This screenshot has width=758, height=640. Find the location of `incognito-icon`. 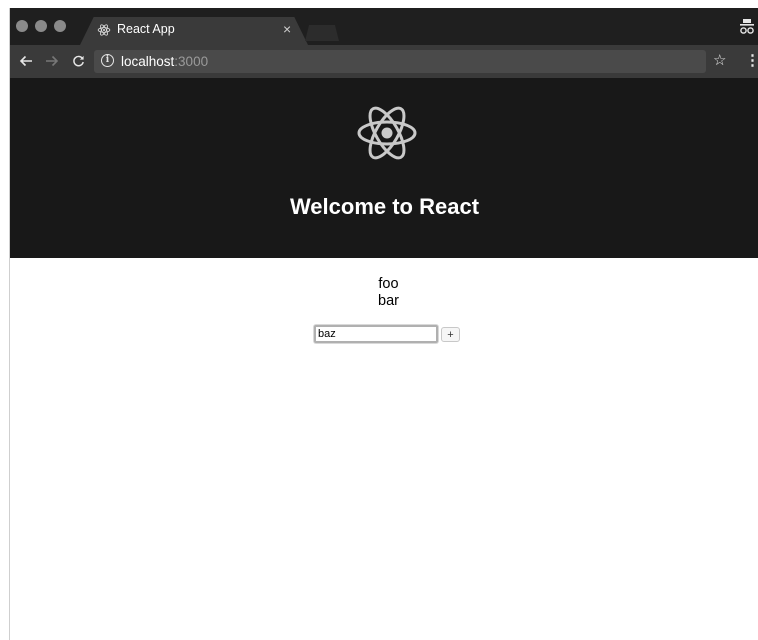

incognito-icon is located at coordinates (747, 27).